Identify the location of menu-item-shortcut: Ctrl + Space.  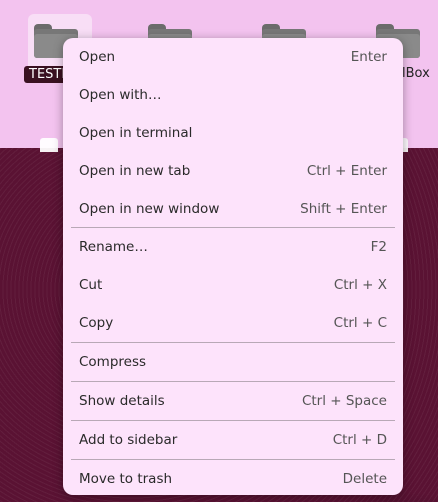
(344, 401).